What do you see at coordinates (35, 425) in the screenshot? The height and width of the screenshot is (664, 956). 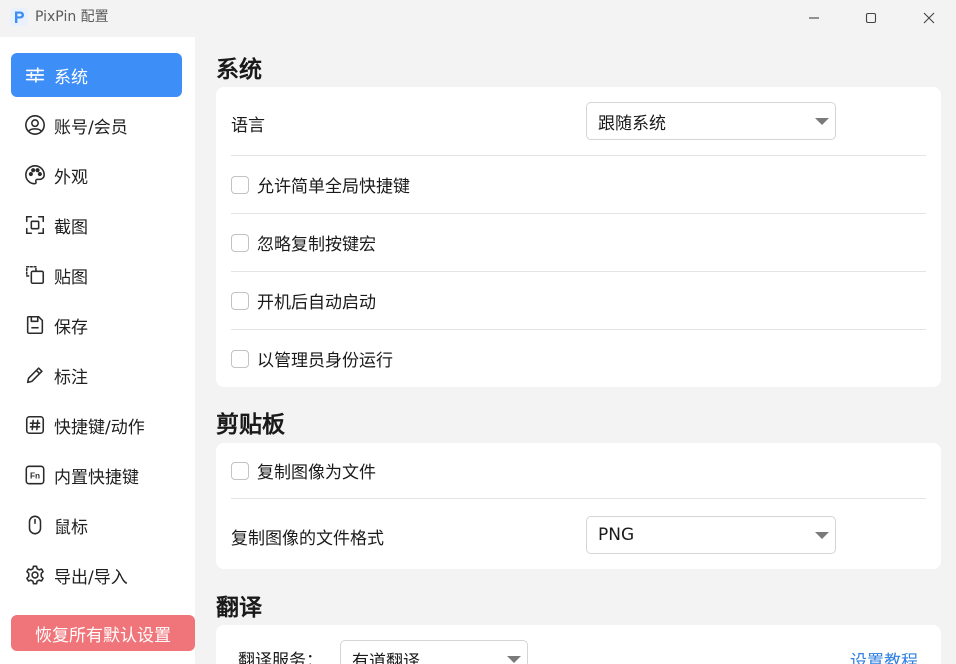 I see `hash-key-icon` at bounding box center [35, 425].